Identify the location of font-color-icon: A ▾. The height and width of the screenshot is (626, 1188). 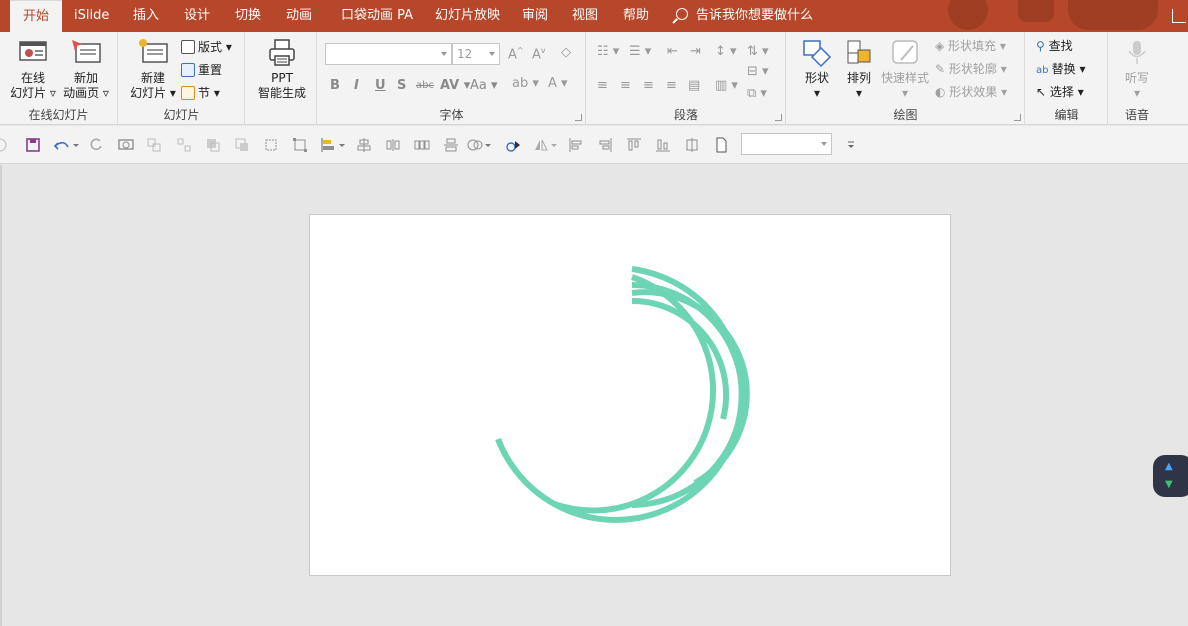
(558, 83).